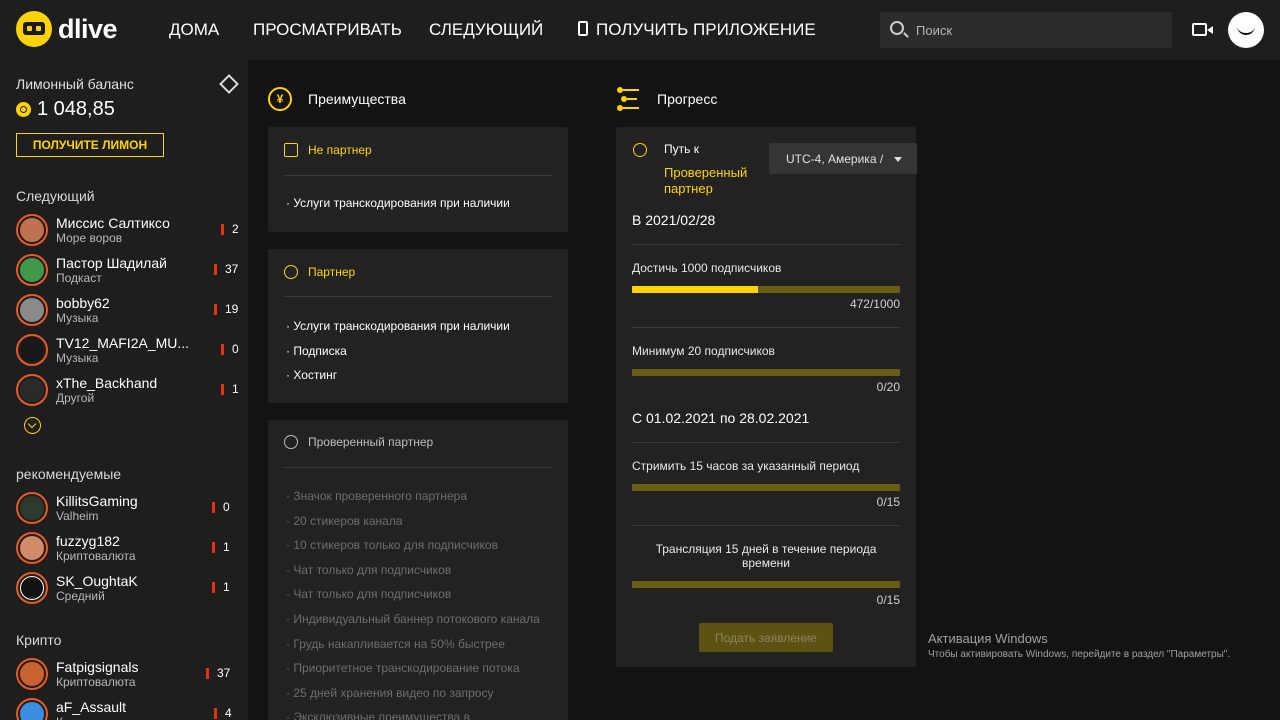  What do you see at coordinates (75, 84) in the screenshot?
I see `lemon-balance-title: Лимонный баланс` at bounding box center [75, 84].